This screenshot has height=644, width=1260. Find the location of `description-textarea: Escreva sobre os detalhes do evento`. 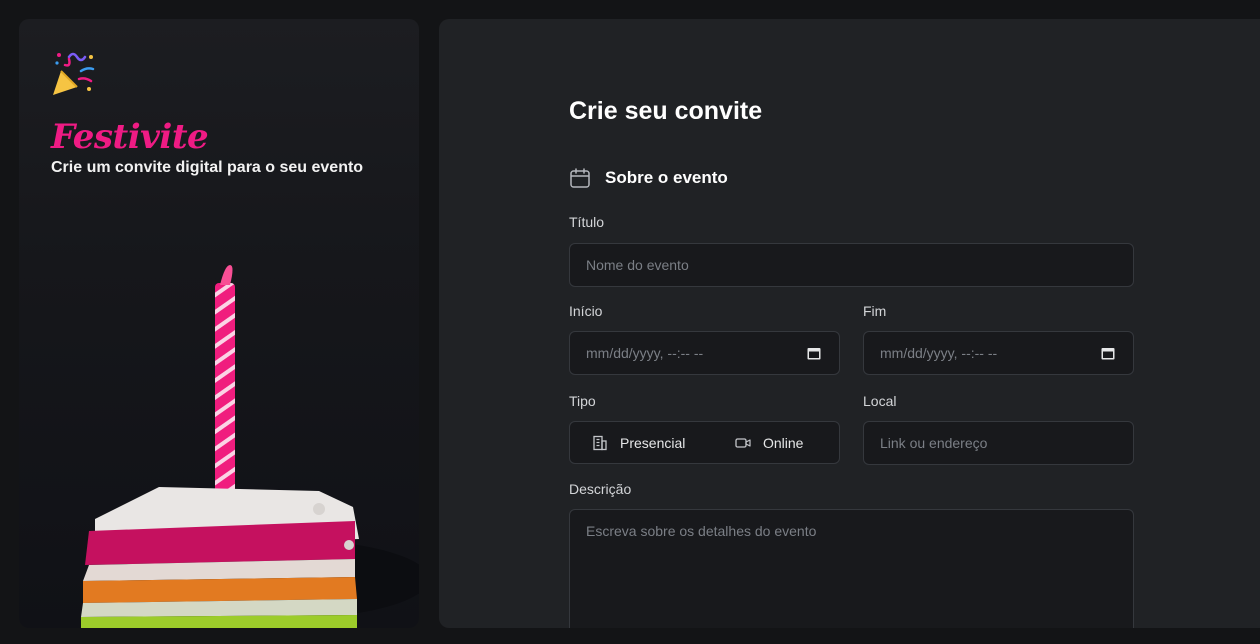

description-textarea: Escreva sobre os detalhes do evento is located at coordinates (851, 568).